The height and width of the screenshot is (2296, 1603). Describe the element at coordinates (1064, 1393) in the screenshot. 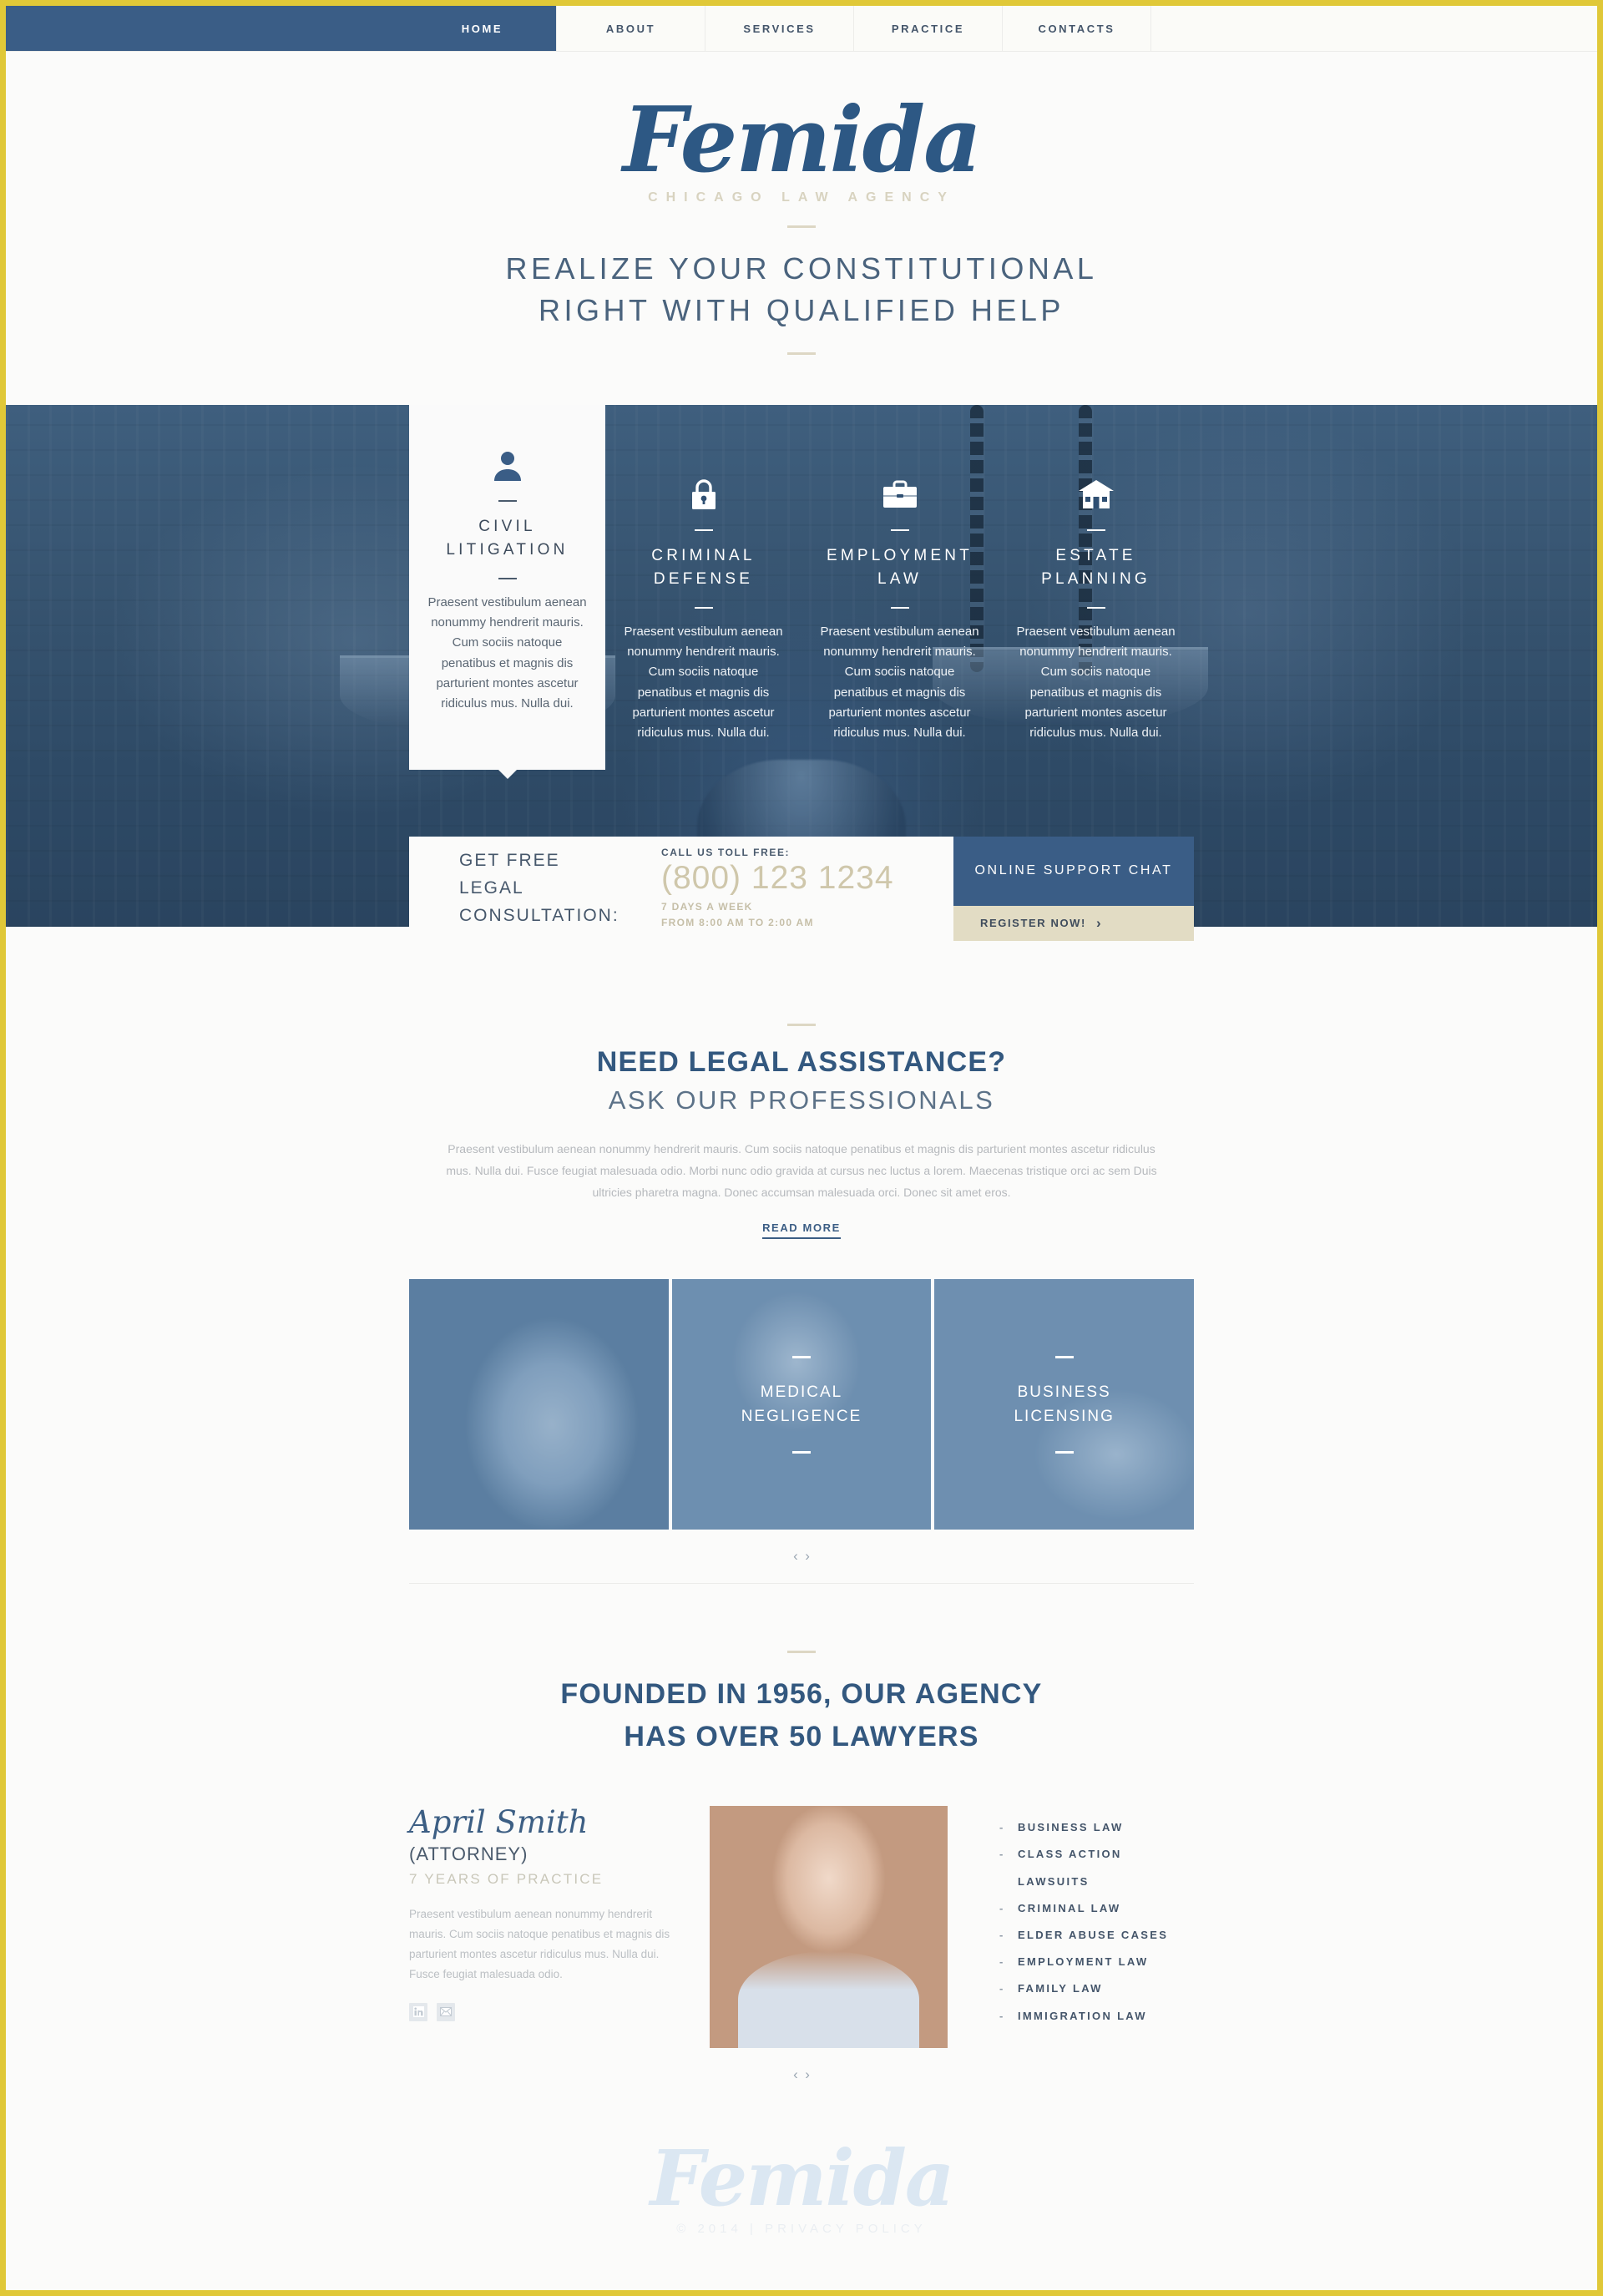

I see `gallery-tile-title-line-1: BUSINESS` at that location.